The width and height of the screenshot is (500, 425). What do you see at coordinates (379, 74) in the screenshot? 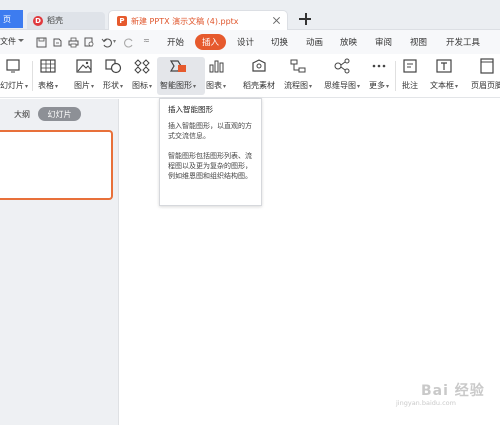
I see `more-button: 更多` at bounding box center [379, 74].